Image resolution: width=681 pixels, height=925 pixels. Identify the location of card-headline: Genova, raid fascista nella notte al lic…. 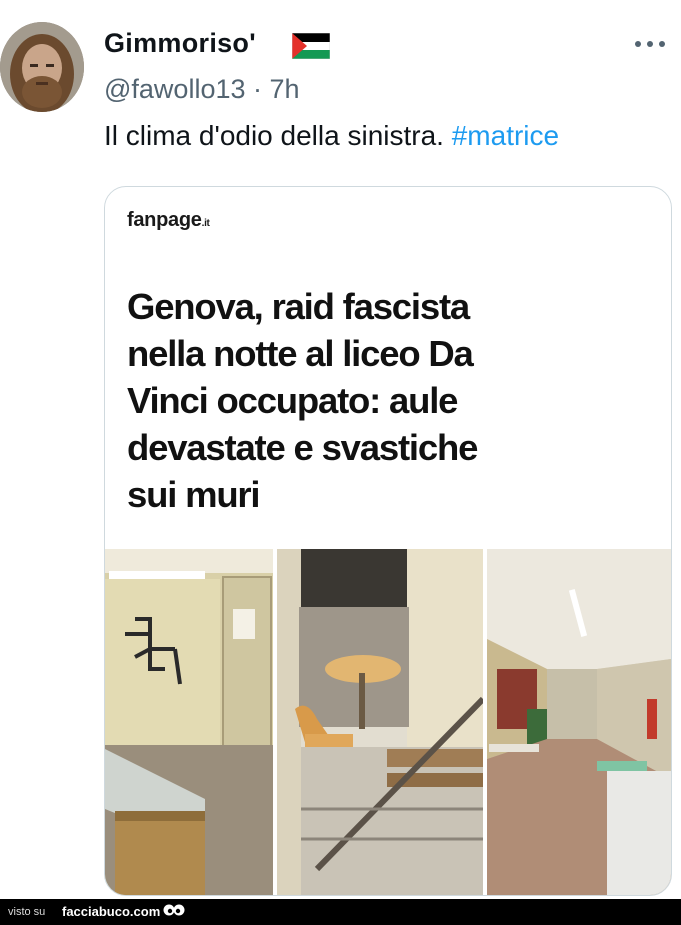
(302, 400).